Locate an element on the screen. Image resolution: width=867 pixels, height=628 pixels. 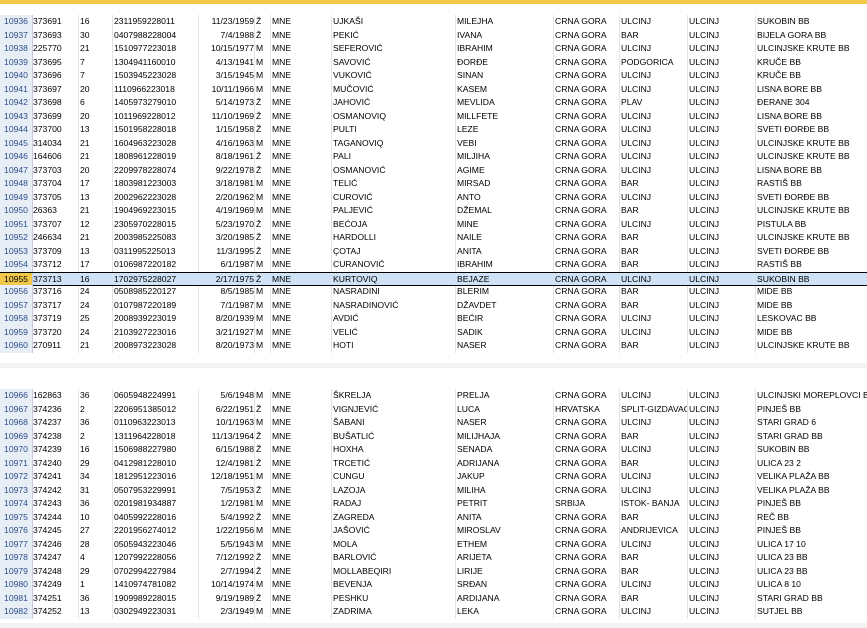
cell-addr: ULICA 8 10 is located at coordinates (812, 585).